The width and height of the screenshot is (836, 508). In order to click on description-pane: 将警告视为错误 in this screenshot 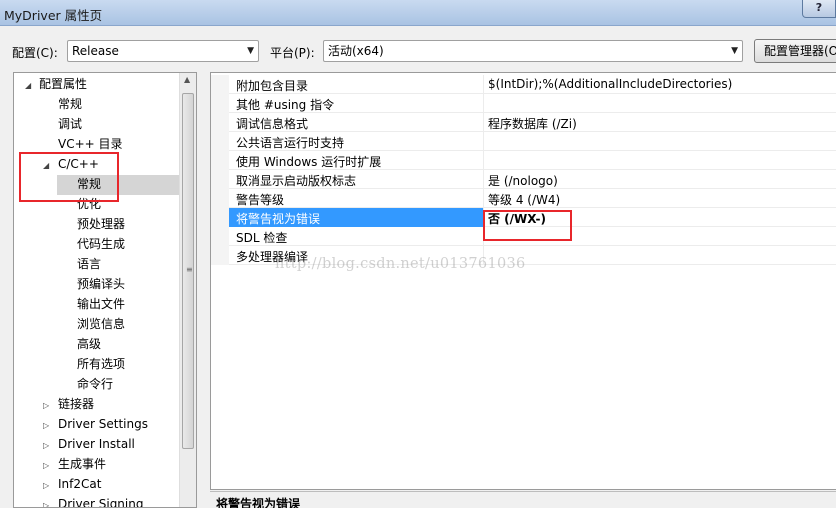, I will do `click(523, 499)`.